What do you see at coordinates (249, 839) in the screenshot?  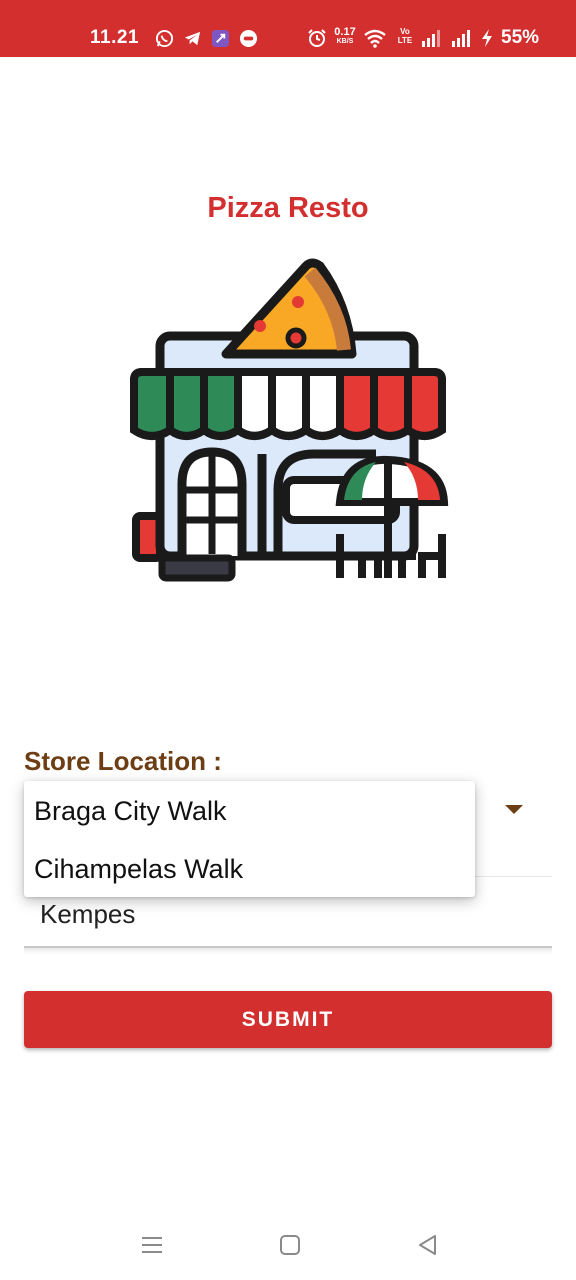 I see `store-location-dropdown-menu: Braga City Walk Cihampelas Walk` at bounding box center [249, 839].